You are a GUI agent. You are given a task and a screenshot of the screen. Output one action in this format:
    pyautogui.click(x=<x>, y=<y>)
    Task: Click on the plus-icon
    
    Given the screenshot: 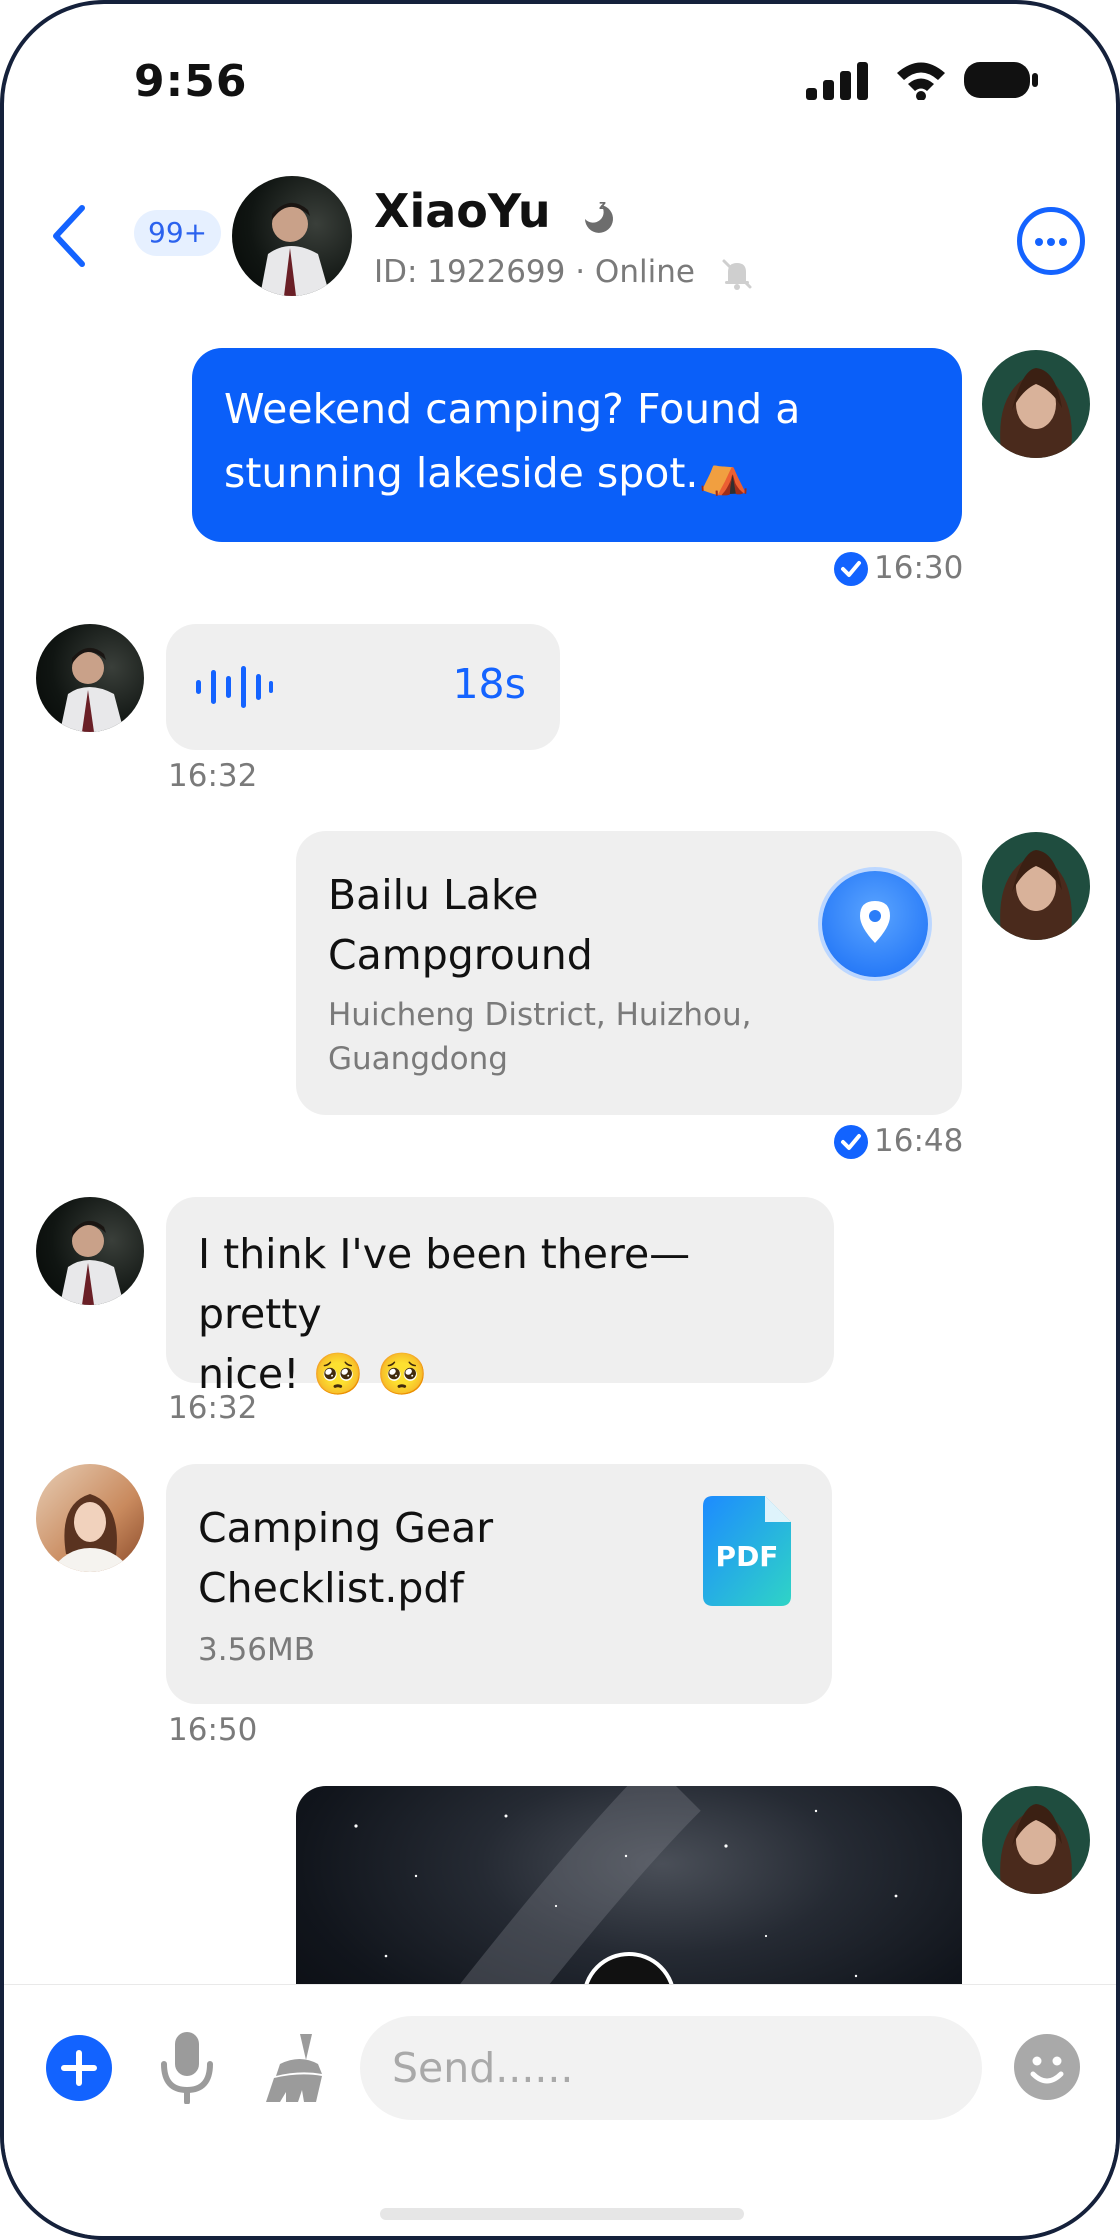 What is the action you would take?
    pyautogui.click(x=79, y=2068)
    